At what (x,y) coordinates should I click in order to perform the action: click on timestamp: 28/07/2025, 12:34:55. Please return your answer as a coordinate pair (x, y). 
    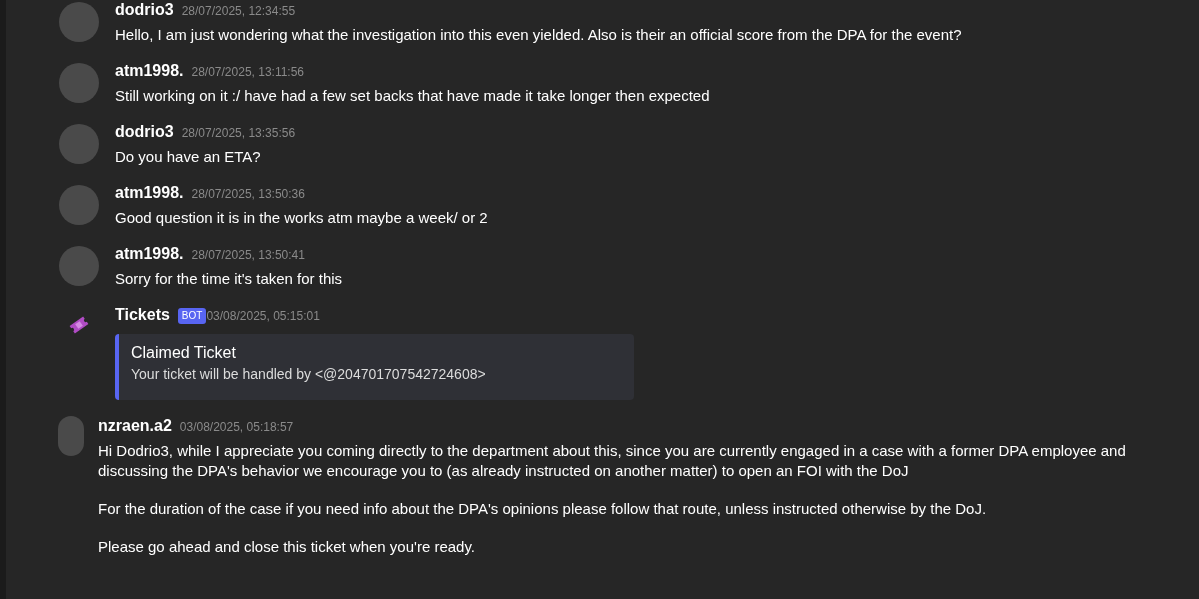
    Looking at the image, I should click on (238, 11).